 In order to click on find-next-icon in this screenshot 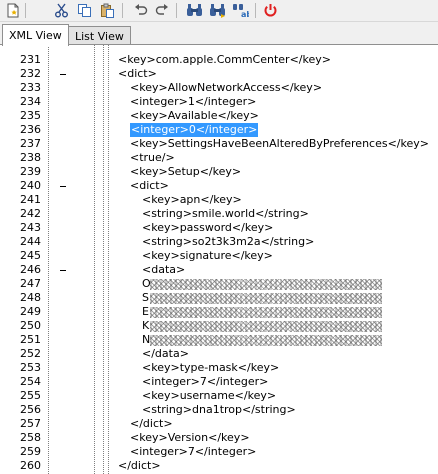, I will do `click(217, 10)`.